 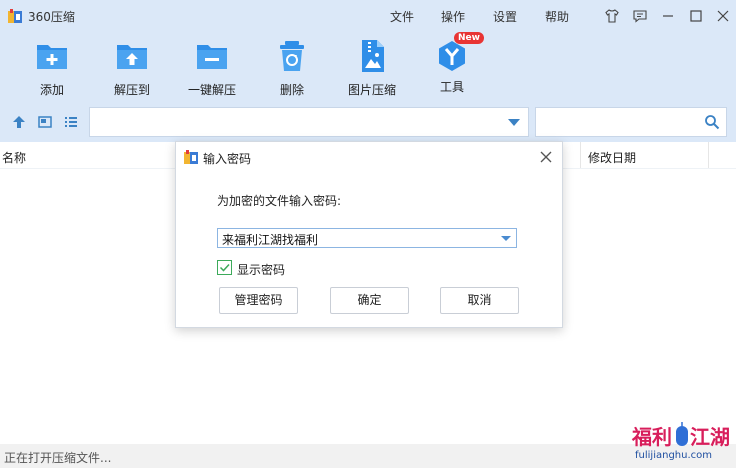 I want to click on minimize-icon, so click(x=668, y=16).